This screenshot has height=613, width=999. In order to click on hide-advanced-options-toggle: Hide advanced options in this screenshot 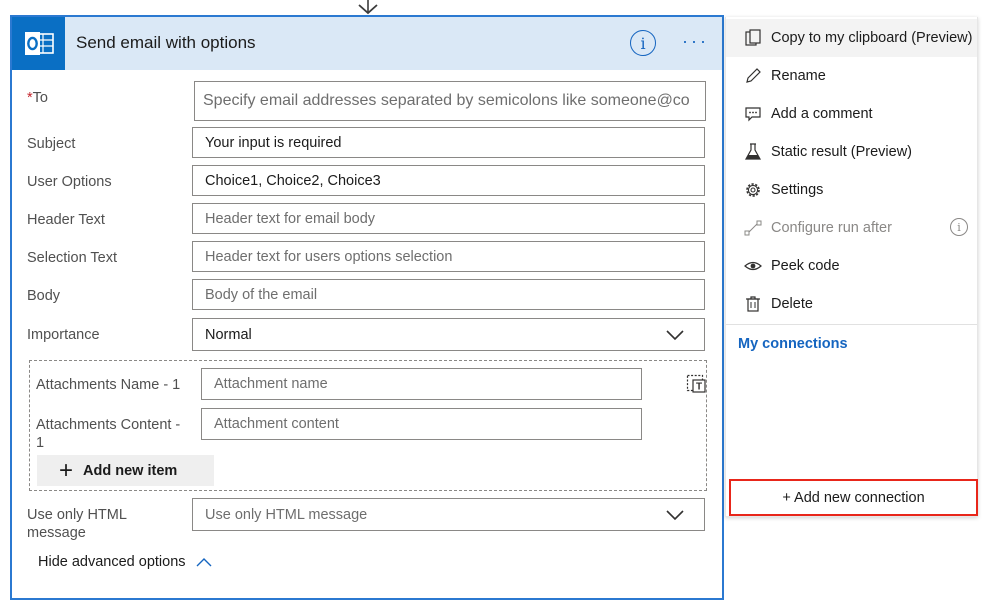, I will do `click(125, 562)`.